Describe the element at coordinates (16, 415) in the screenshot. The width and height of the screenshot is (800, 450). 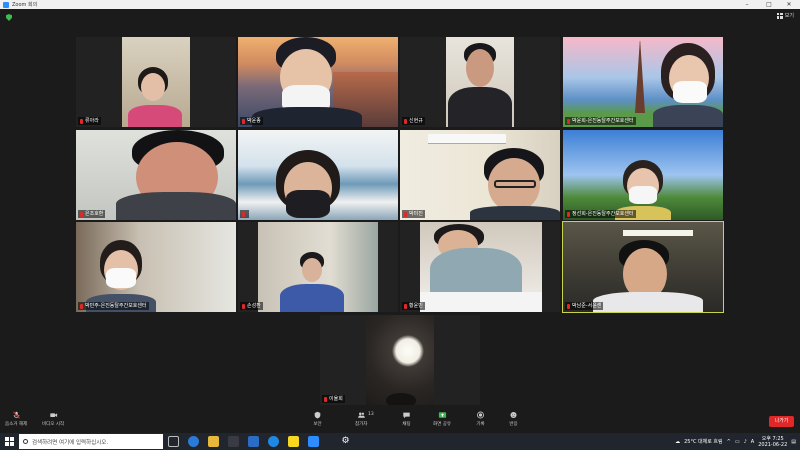
I see `mic-muted-icon` at that location.